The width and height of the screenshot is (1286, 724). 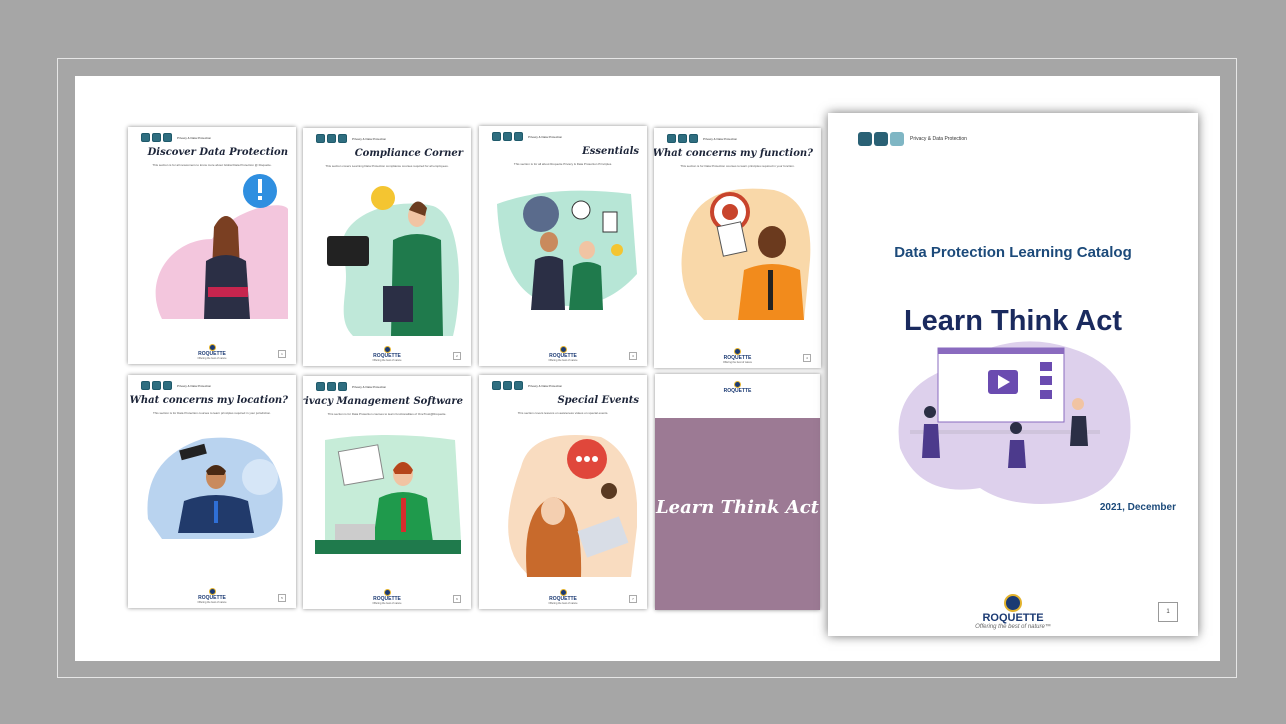 I want to click on page-number: 5, so click(x=282, y=598).